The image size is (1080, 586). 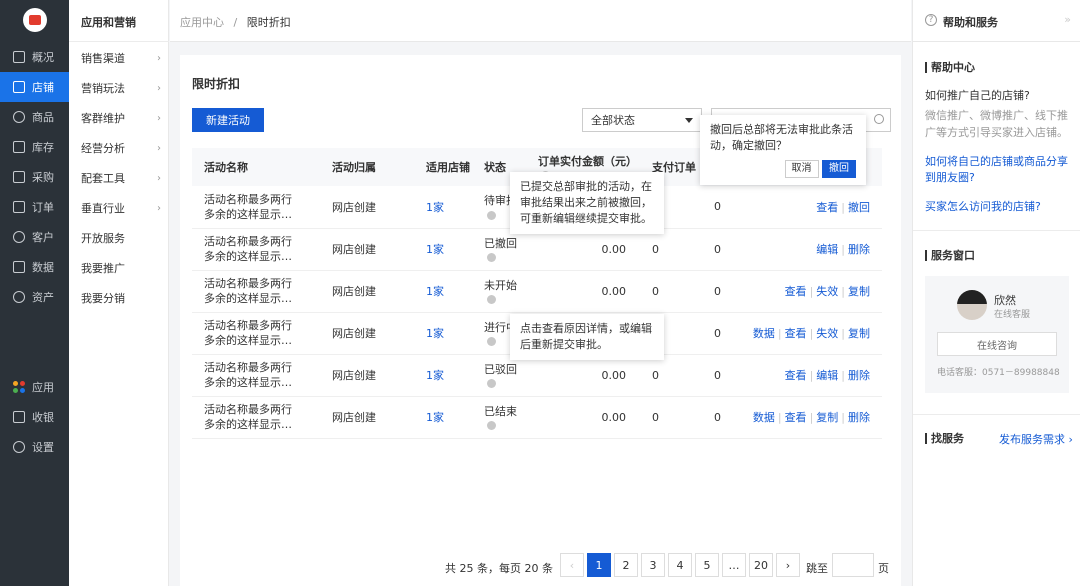 I want to click on submenu-item: 我要分销, so click(x=121, y=298).